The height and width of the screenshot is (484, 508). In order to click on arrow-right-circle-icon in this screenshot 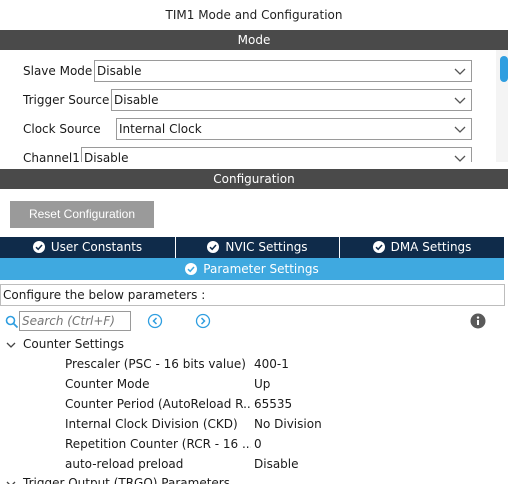, I will do `click(203, 321)`.